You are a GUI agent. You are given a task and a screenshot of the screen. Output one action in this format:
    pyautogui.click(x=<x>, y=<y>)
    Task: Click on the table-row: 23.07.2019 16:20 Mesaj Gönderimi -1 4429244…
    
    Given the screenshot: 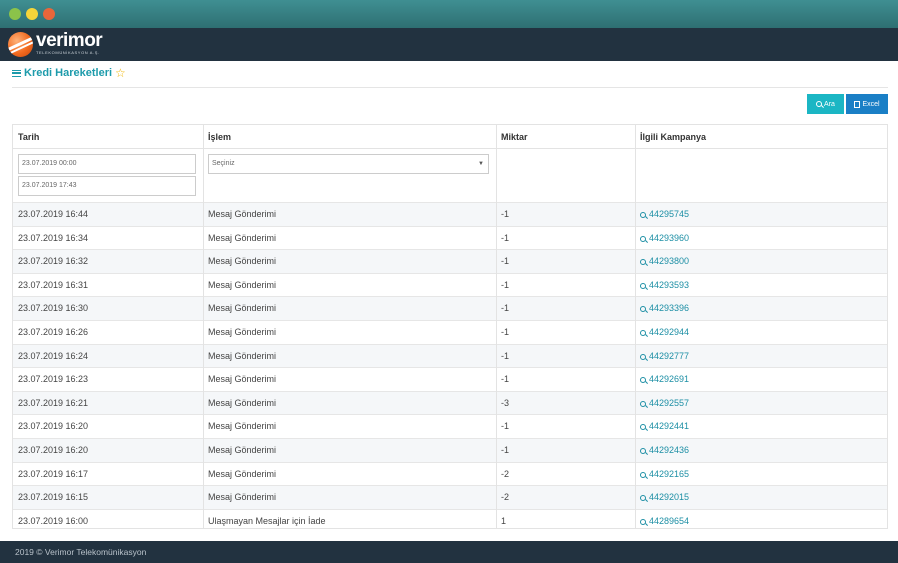 What is the action you would take?
    pyautogui.click(x=450, y=426)
    